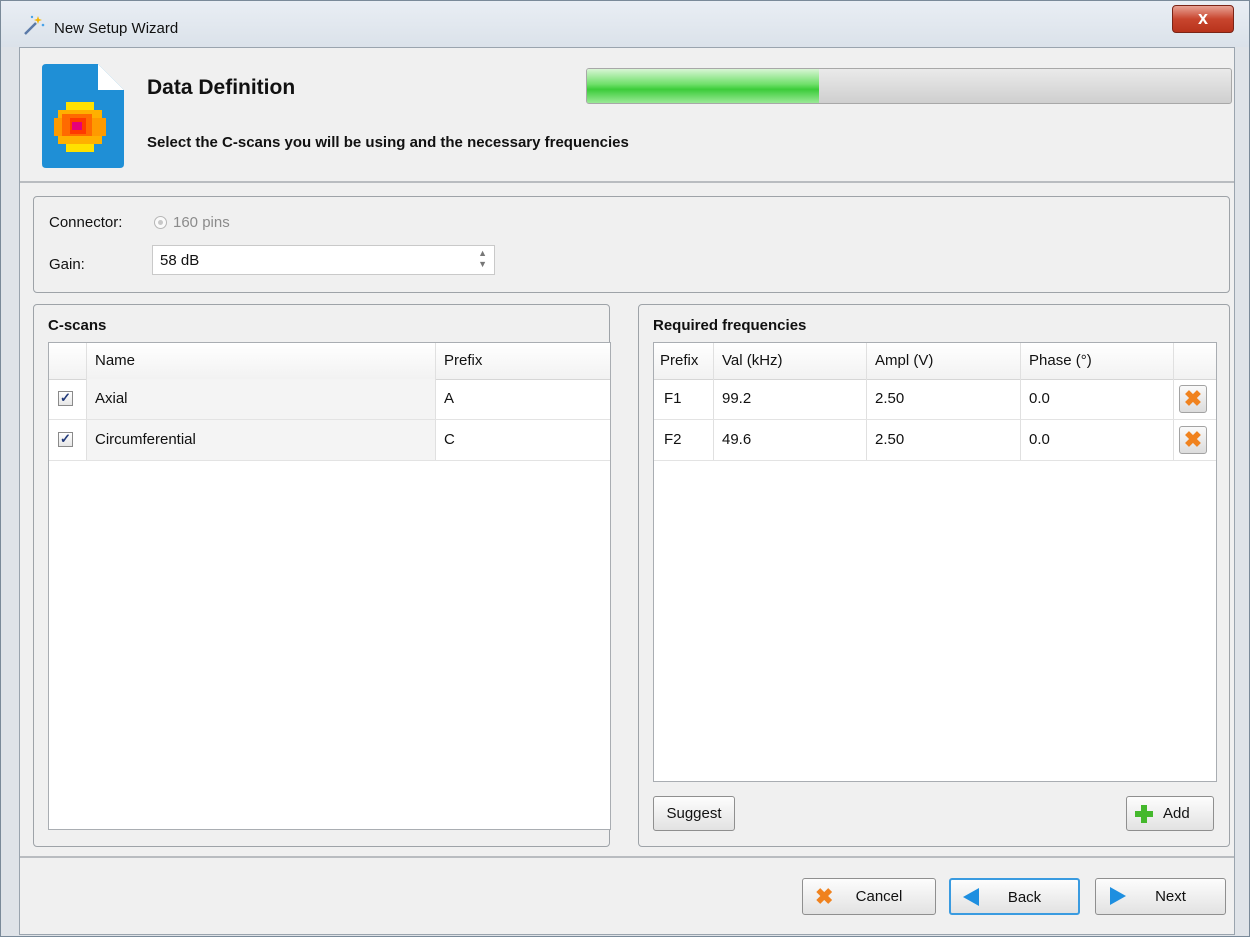 This screenshot has height=937, width=1250. What do you see at coordinates (201, 222) in the screenshot?
I see `connector-value: 160 pins` at bounding box center [201, 222].